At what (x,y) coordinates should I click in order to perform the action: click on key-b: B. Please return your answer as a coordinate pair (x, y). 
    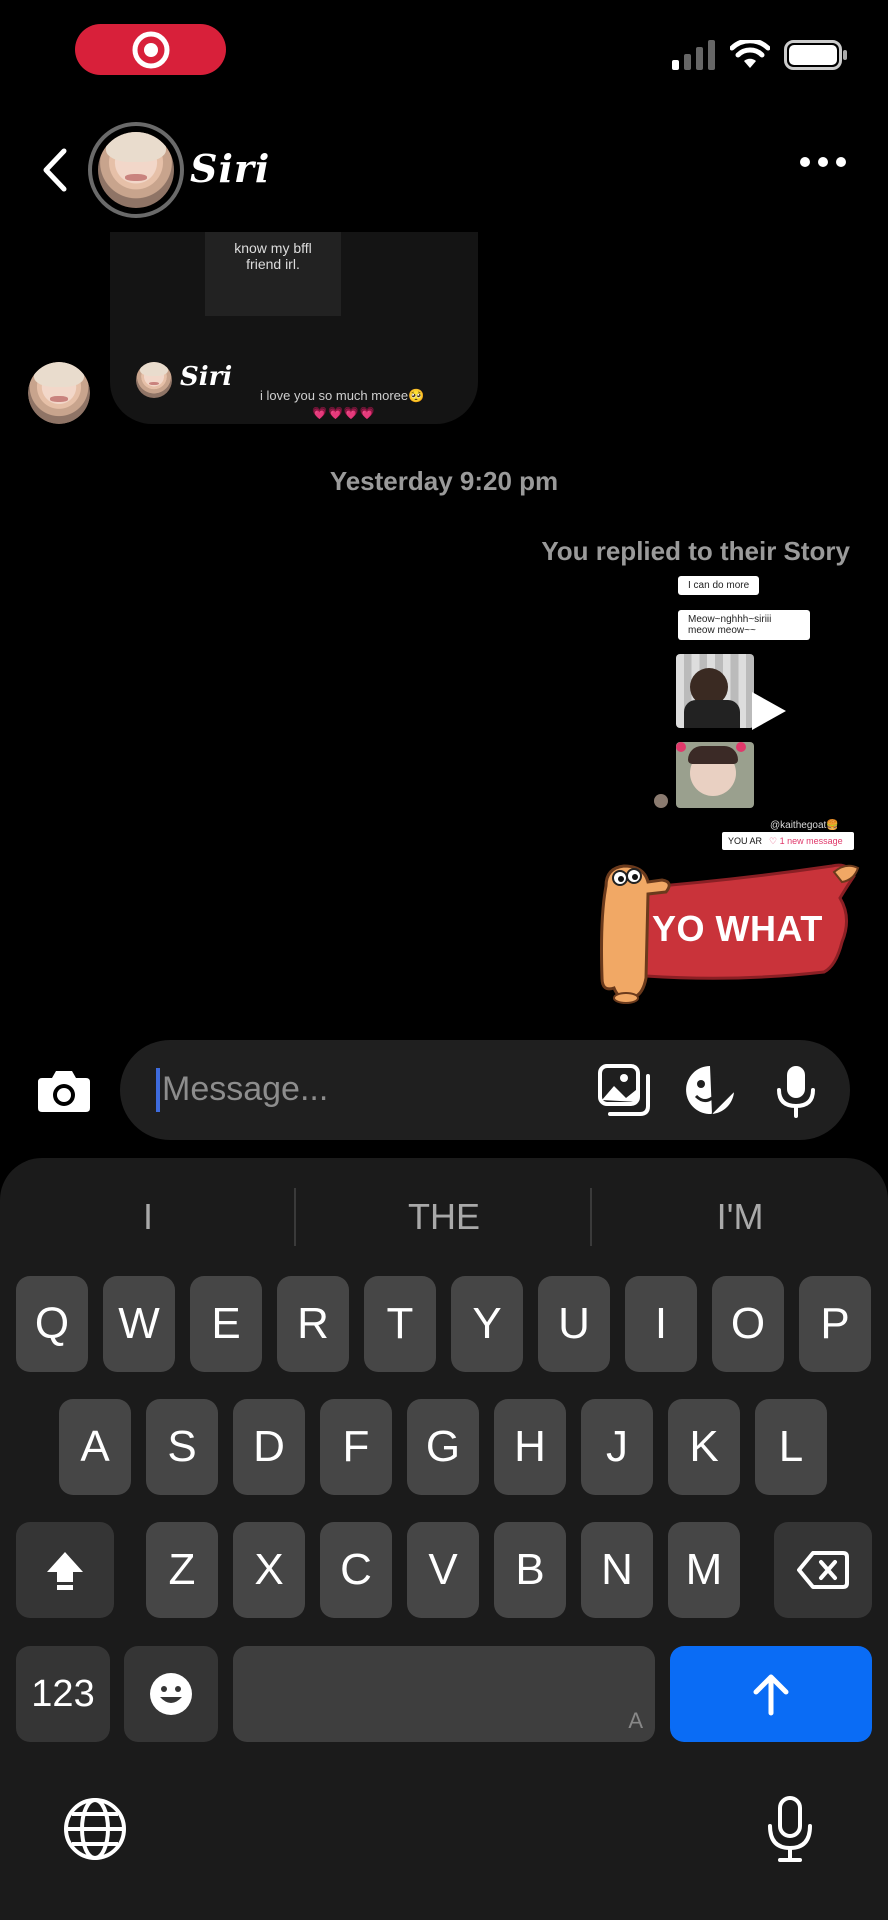
    Looking at the image, I should click on (530, 1570).